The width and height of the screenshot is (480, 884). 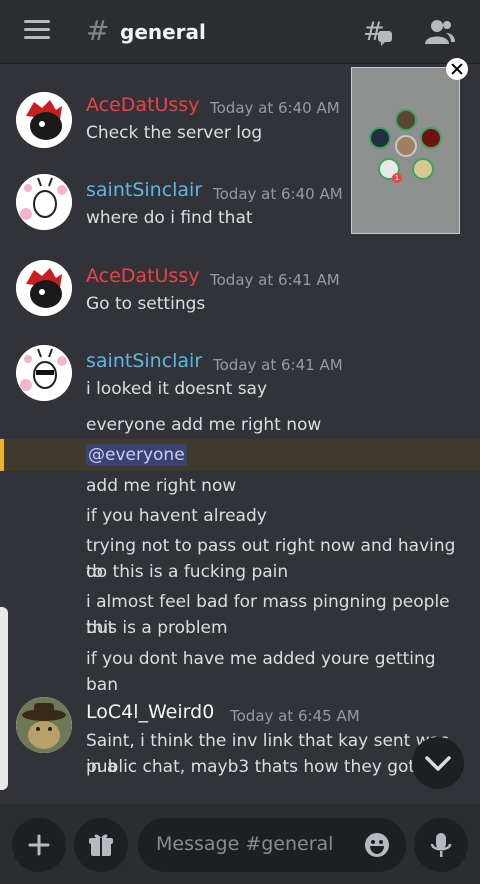 What do you see at coordinates (204, 425) in the screenshot?
I see `message-text: everyone add me right now` at bounding box center [204, 425].